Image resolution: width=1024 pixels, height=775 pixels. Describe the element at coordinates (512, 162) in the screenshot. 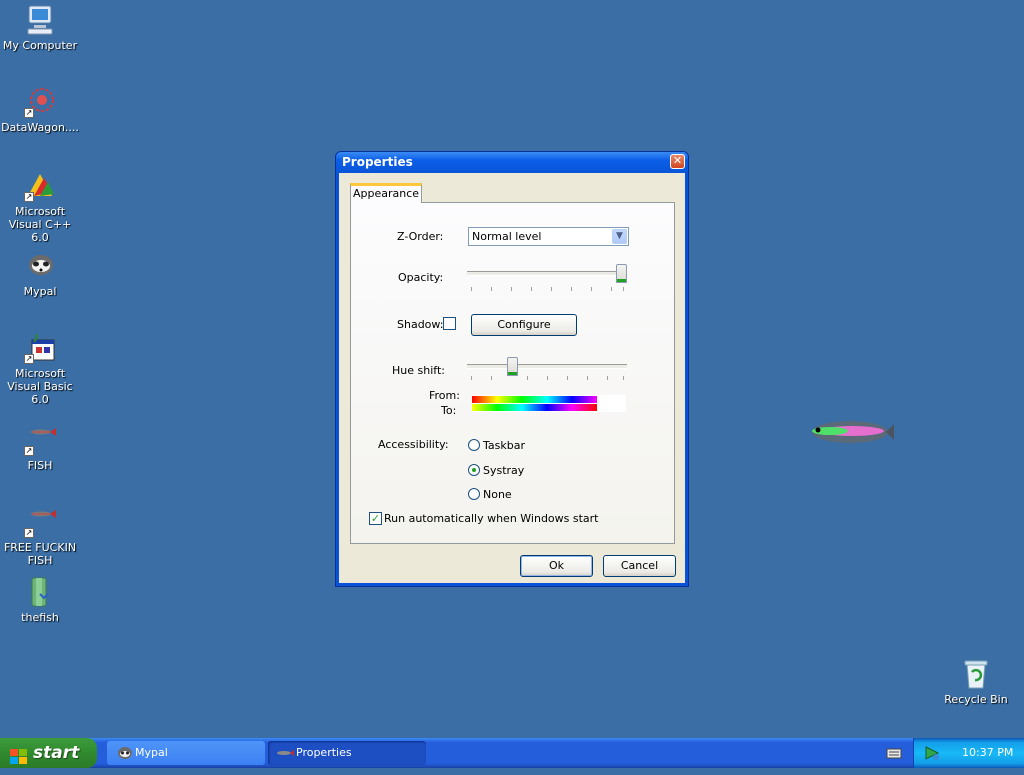

I see `dialog-titlebar: Properties ✕` at that location.